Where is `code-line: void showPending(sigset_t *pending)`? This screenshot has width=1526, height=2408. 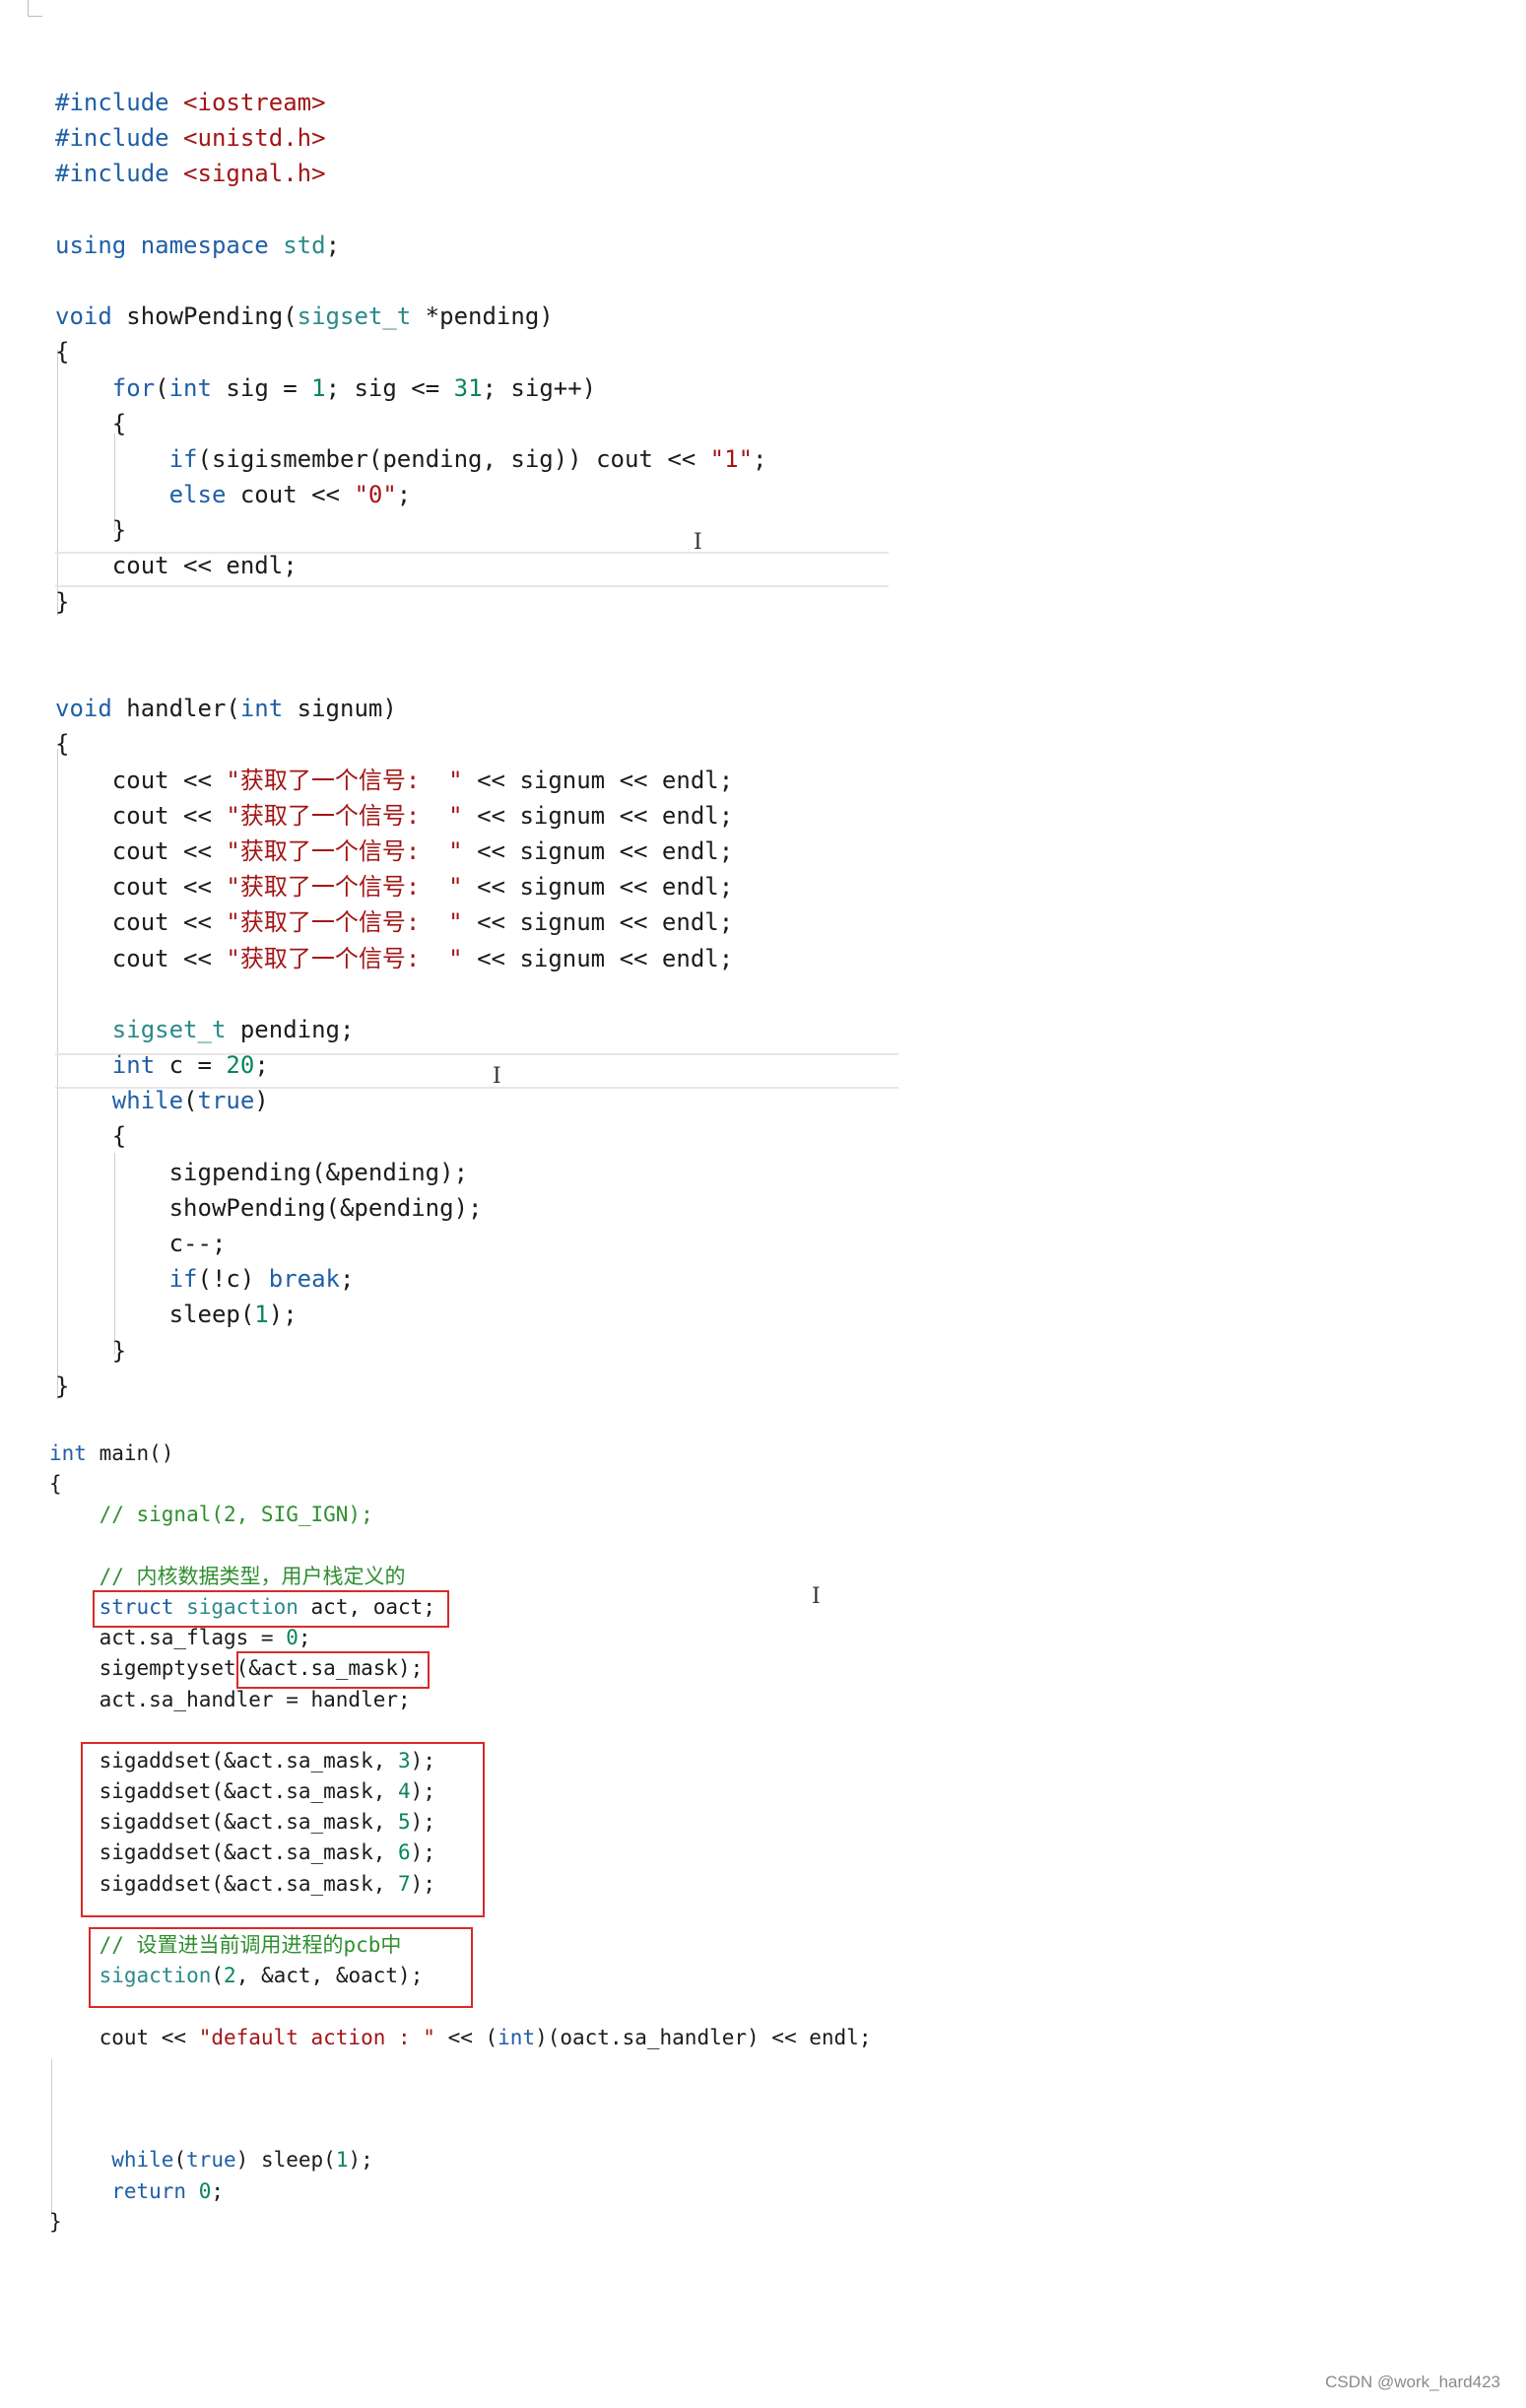 code-line: void showPending(sigset_t *pending) is located at coordinates (304, 316).